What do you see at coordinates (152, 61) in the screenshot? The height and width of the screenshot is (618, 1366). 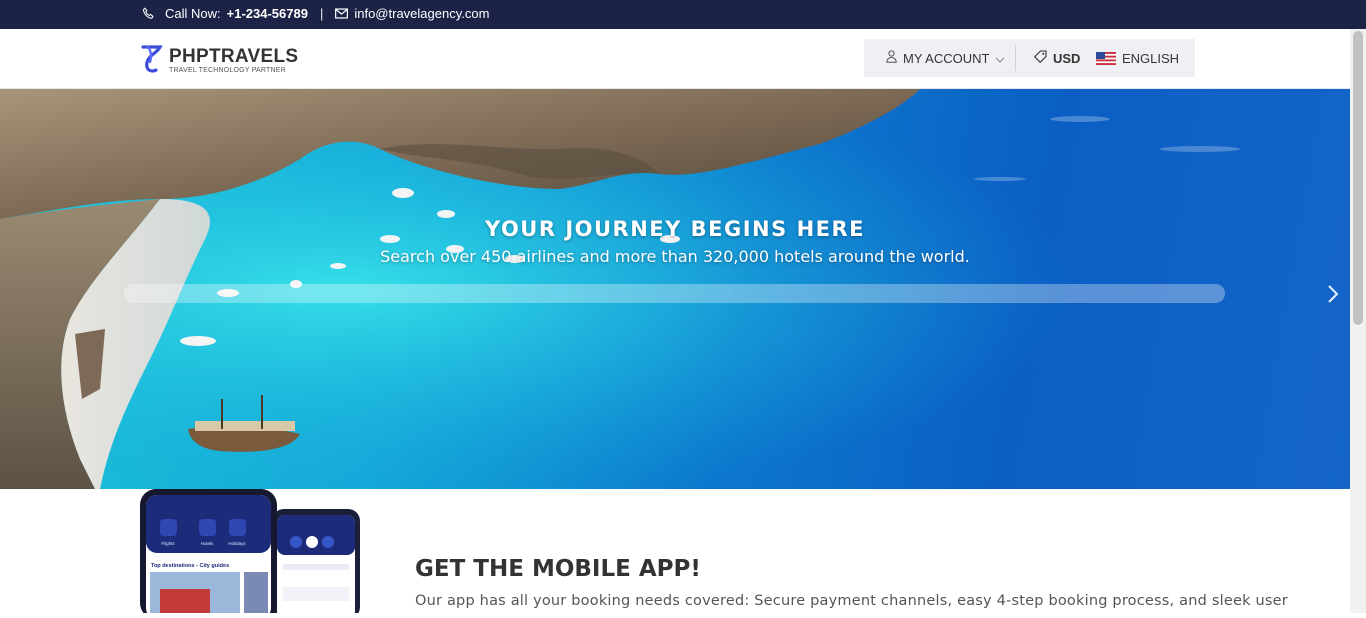 I see `logo-mark-icon` at bounding box center [152, 61].